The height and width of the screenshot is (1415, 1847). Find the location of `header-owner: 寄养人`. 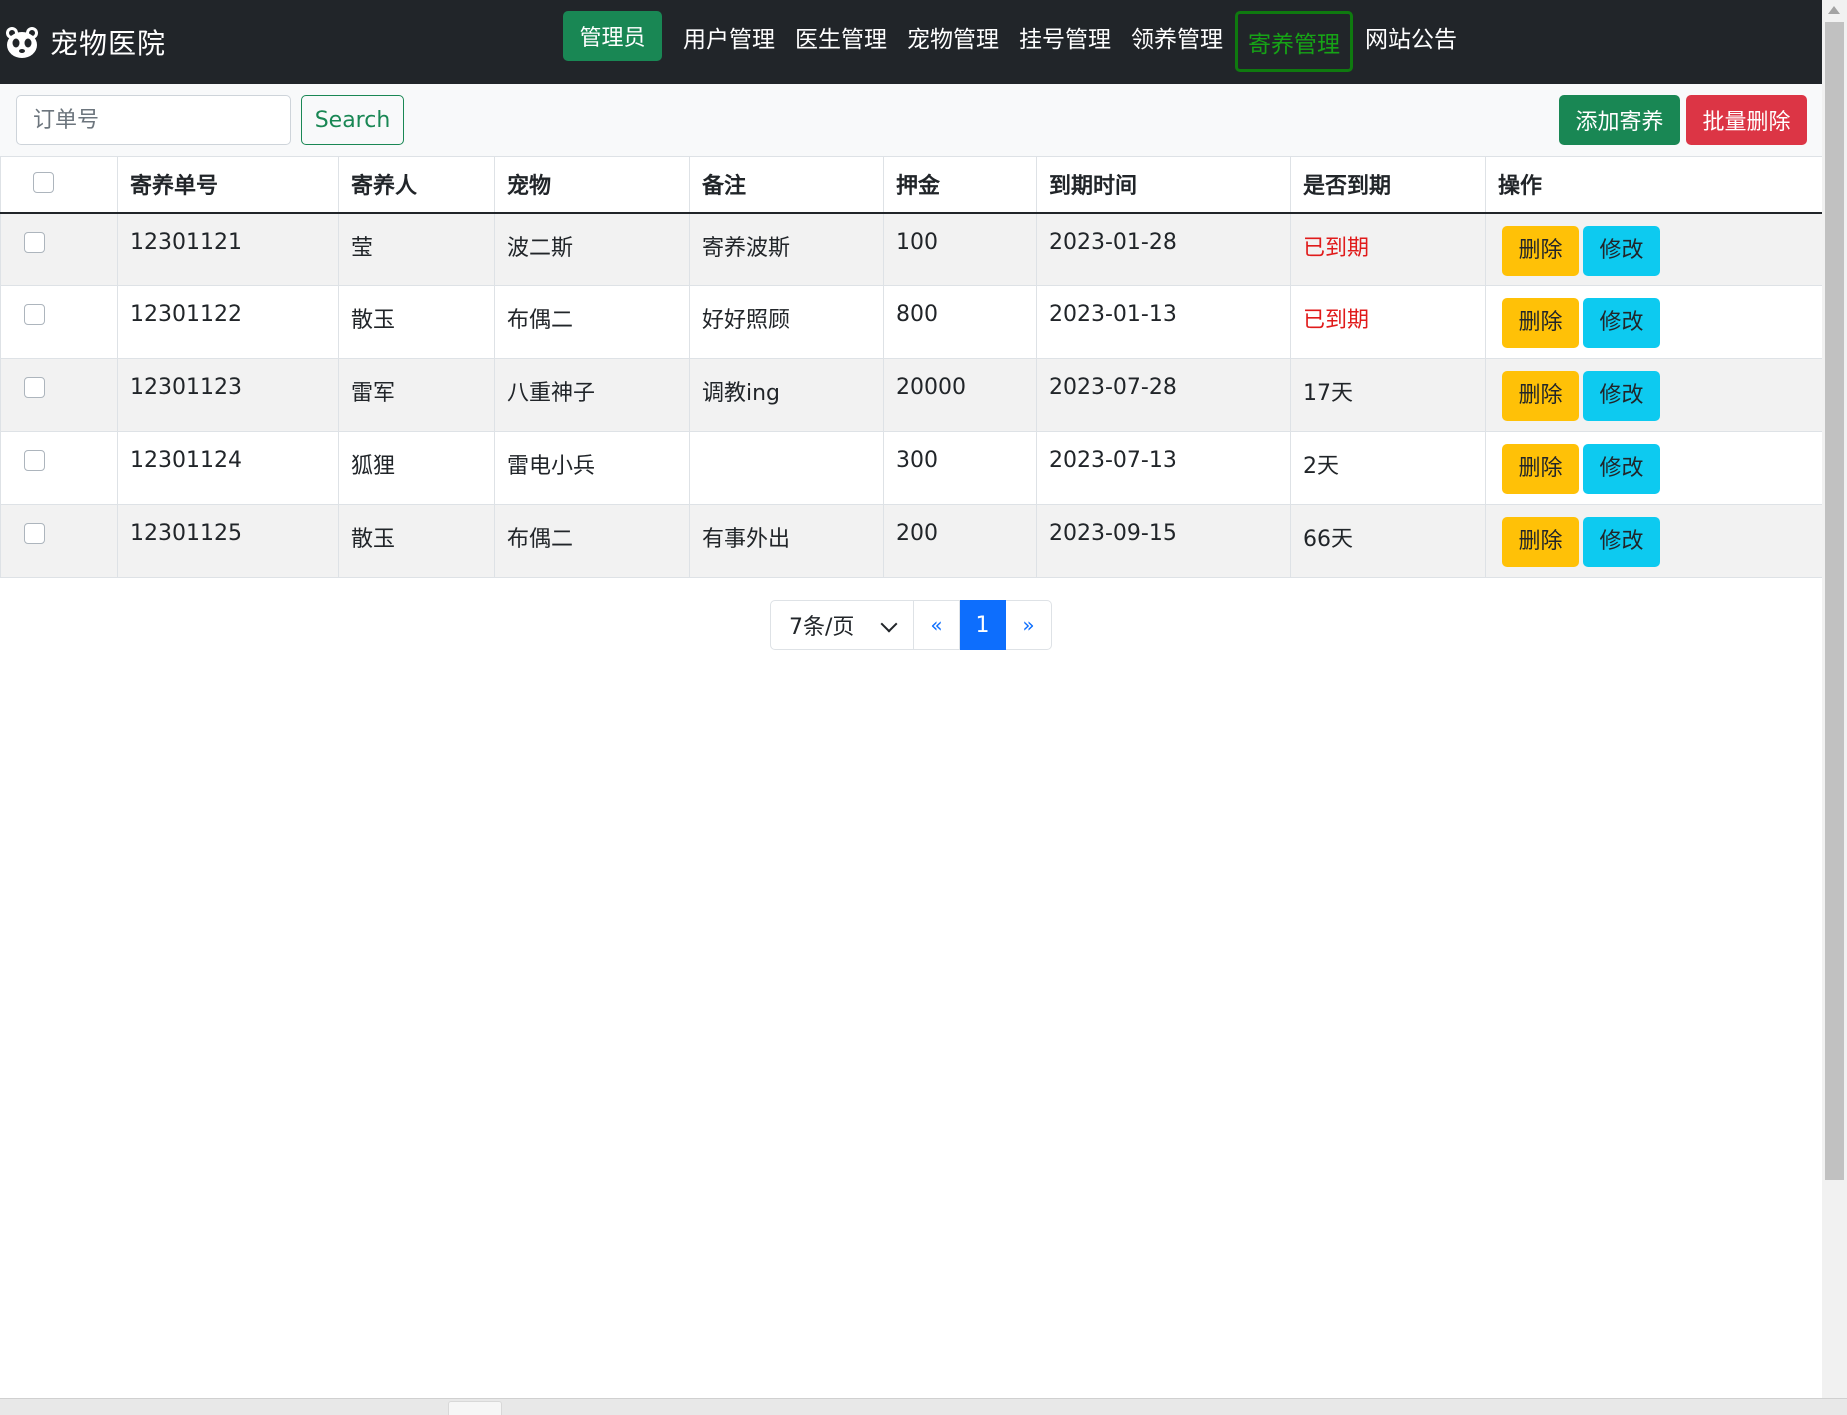

header-owner: 寄养人 is located at coordinates (416, 185).